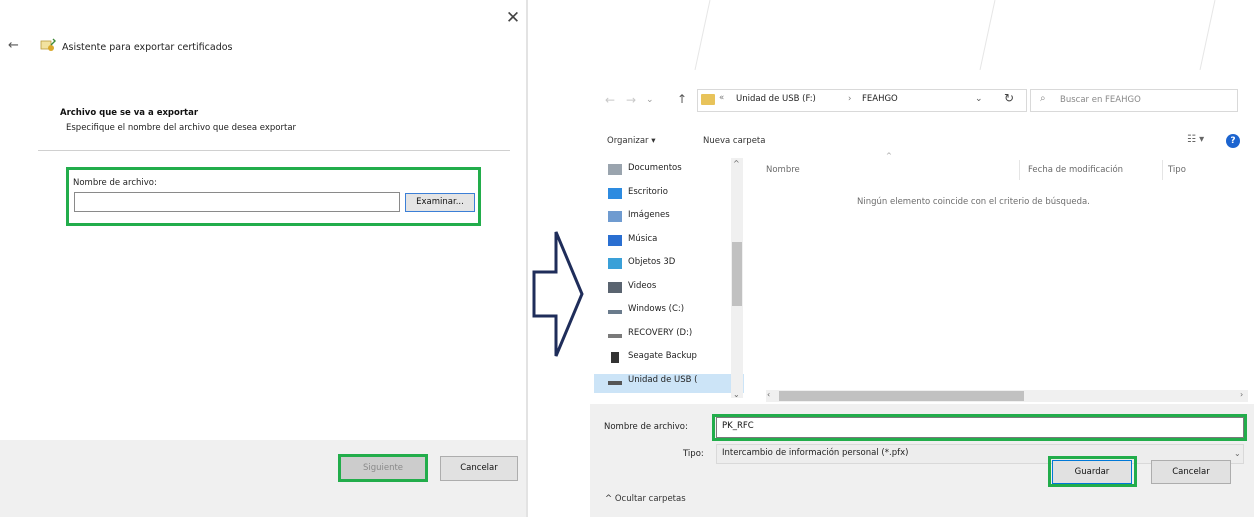 This screenshot has height=517, width=1254. What do you see at coordinates (615, 312) in the screenshot?
I see `drive-c-icon` at bounding box center [615, 312].